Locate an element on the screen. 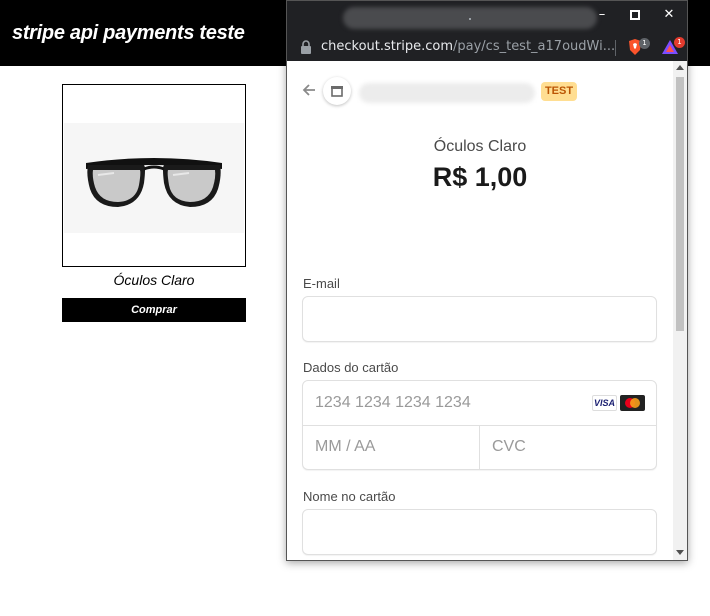  lock-icon is located at coordinates (306, 47).